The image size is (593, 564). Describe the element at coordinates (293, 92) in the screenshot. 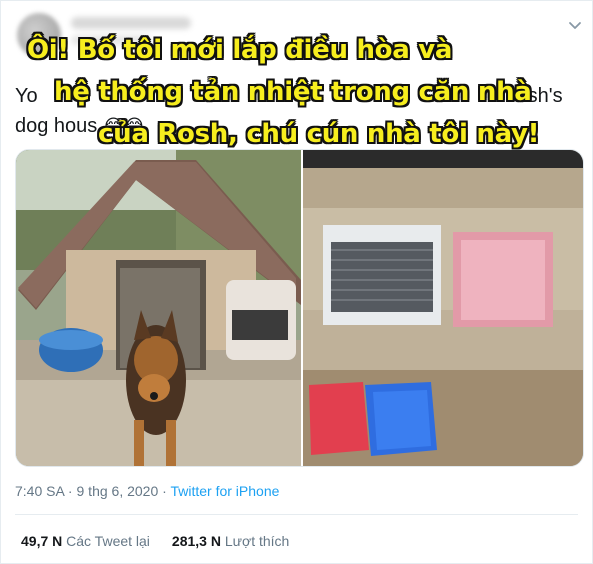

I see `caption-line-2: hệ thống tản nhiệt trong căn nhà` at that location.